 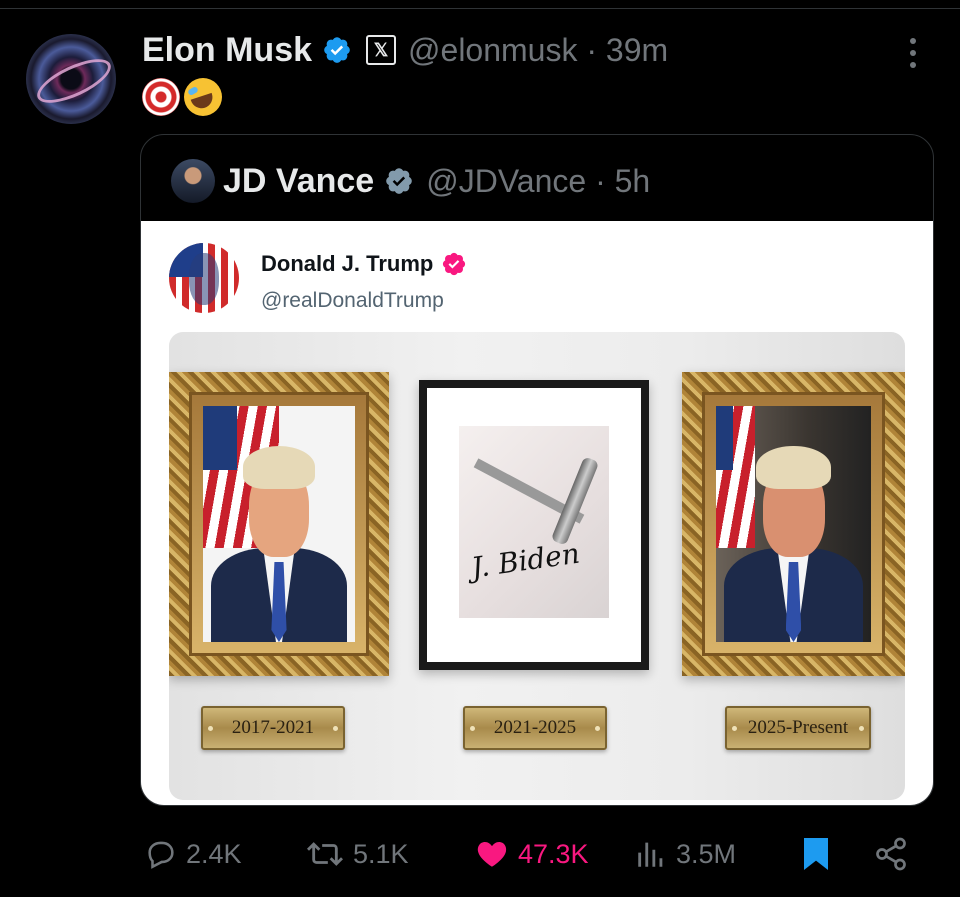 I want to click on gray-verified-badge-icon, so click(x=399, y=181).